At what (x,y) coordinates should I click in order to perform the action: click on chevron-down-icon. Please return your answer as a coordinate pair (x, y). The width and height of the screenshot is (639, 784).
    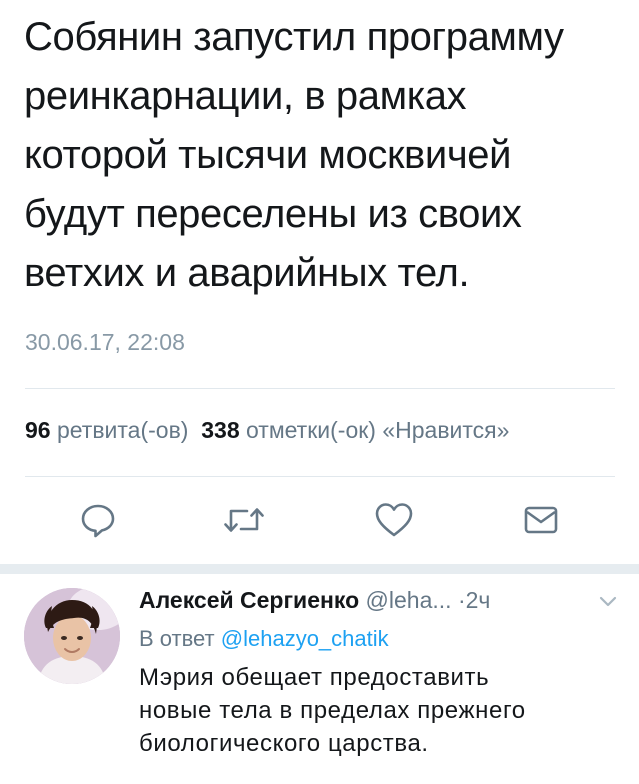
    Looking at the image, I should click on (608, 601).